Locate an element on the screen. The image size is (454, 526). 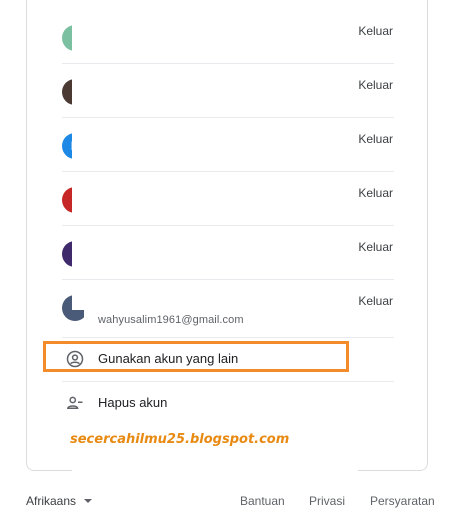
language-selector: Afrikaans is located at coordinates (59, 501).